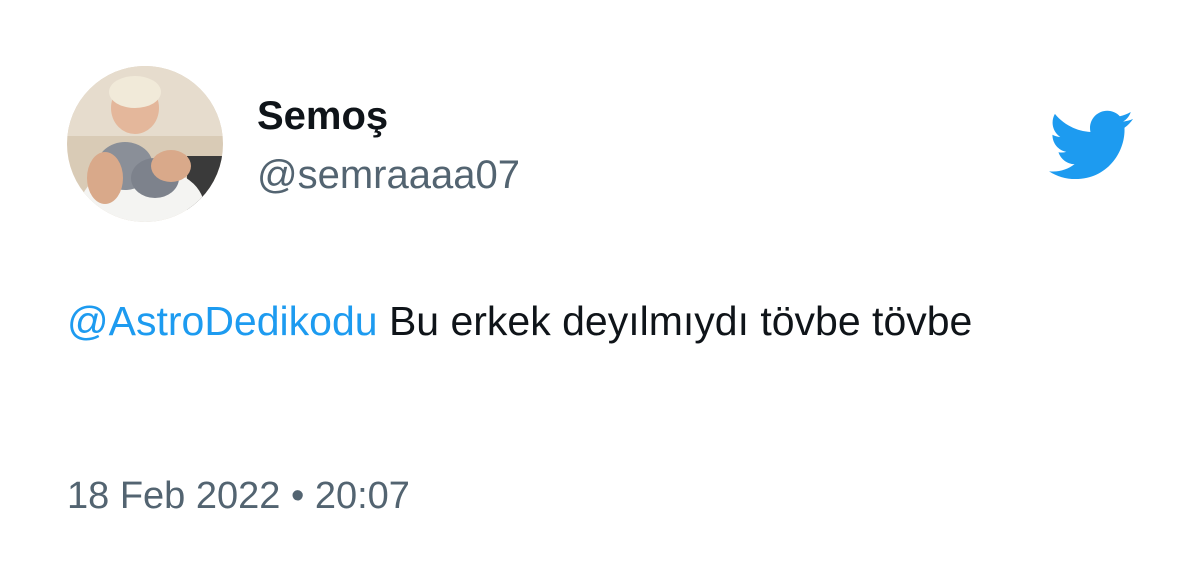 This screenshot has height=585, width=1200. Describe the element at coordinates (1090, 145) in the screenshot. I see `twitter-bird-icon` at that location.